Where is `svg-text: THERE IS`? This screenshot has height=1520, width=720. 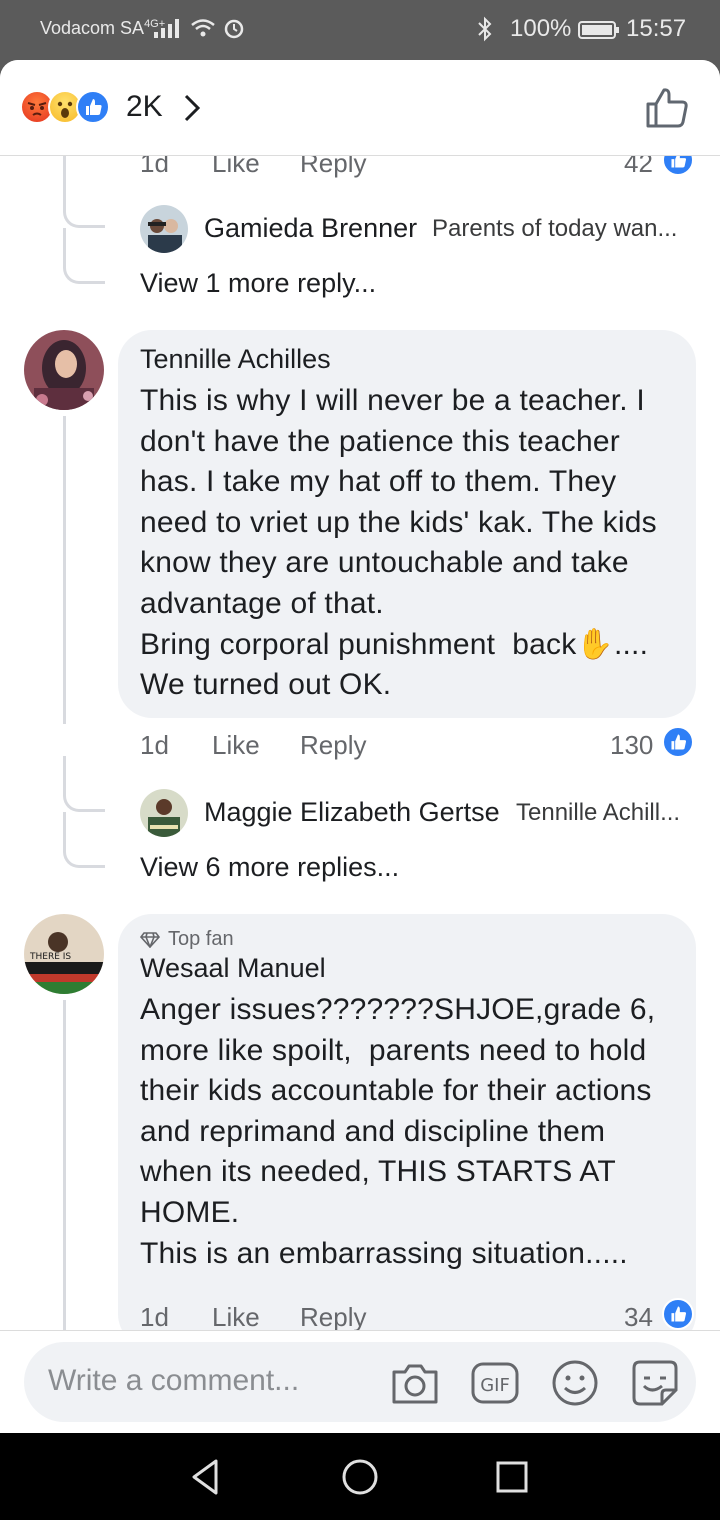 svg-text: THERE IS is located at coordinates (50, 957).